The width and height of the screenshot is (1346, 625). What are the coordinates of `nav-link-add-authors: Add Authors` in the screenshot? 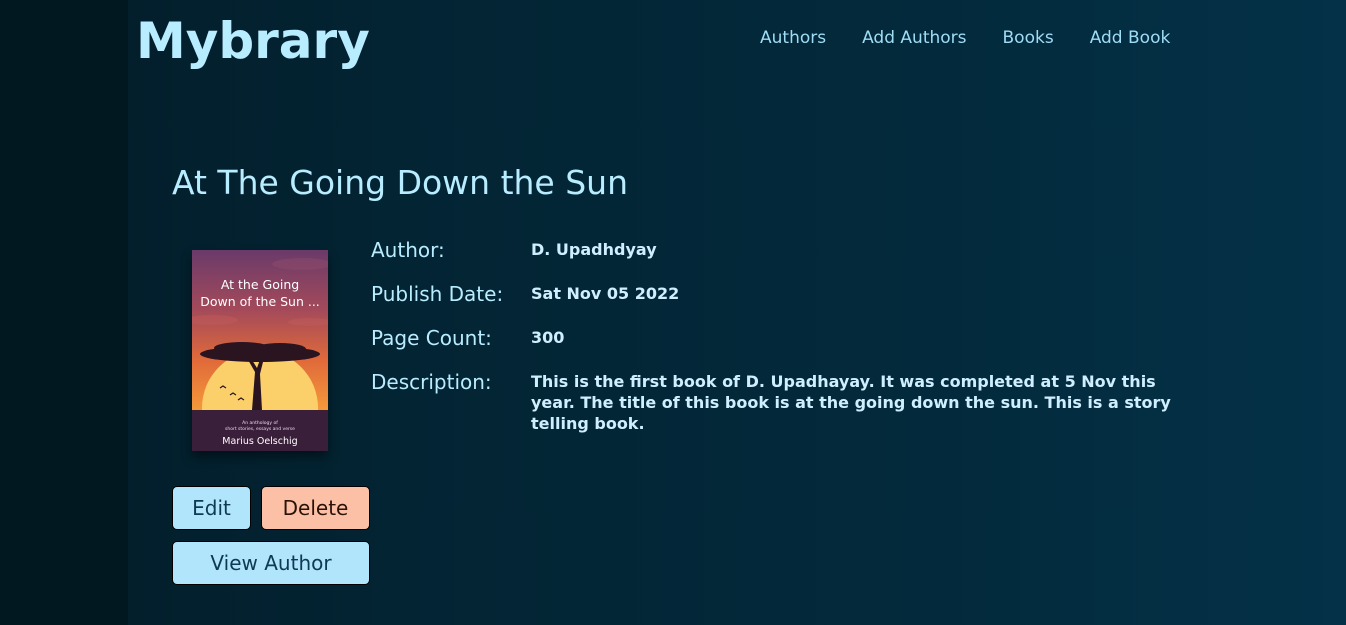 It's located at (914, 38).